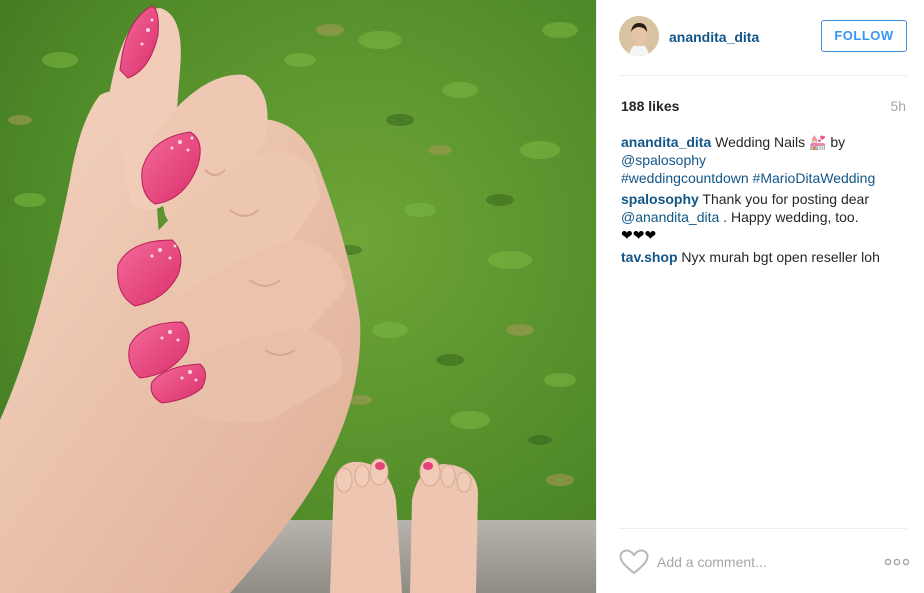 The width and height of the screenshot is (924, 593). I want to click on post-header: anandita_dita FOLLOW, so click(760, 37).